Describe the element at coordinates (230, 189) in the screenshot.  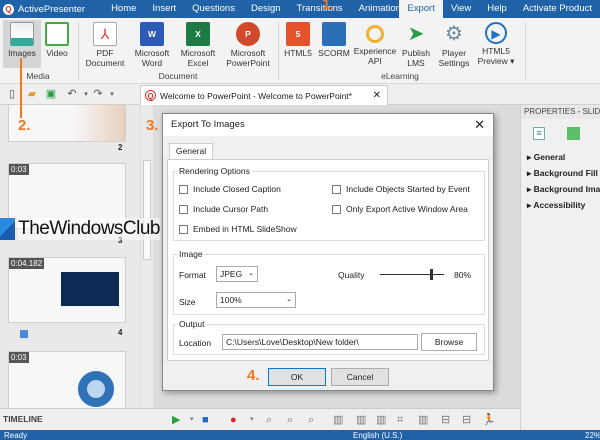
I see `include-closed-caption-checkbox: Include Closed Caption` at that location.